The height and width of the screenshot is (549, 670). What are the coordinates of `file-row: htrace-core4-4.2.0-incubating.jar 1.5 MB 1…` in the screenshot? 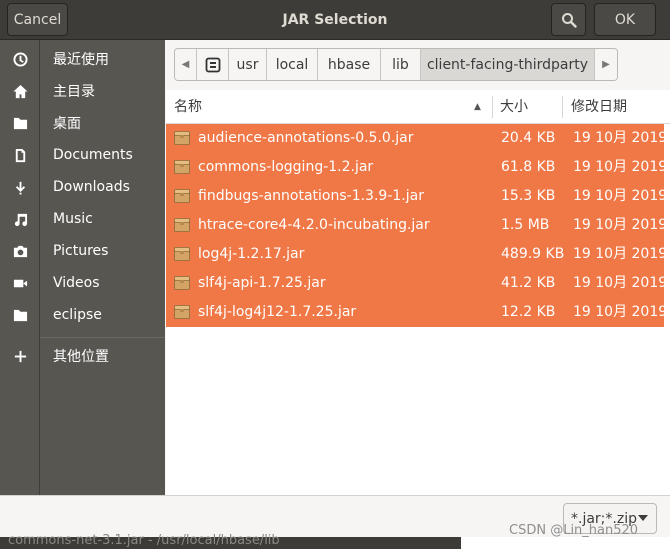 It's located at (417, 225).